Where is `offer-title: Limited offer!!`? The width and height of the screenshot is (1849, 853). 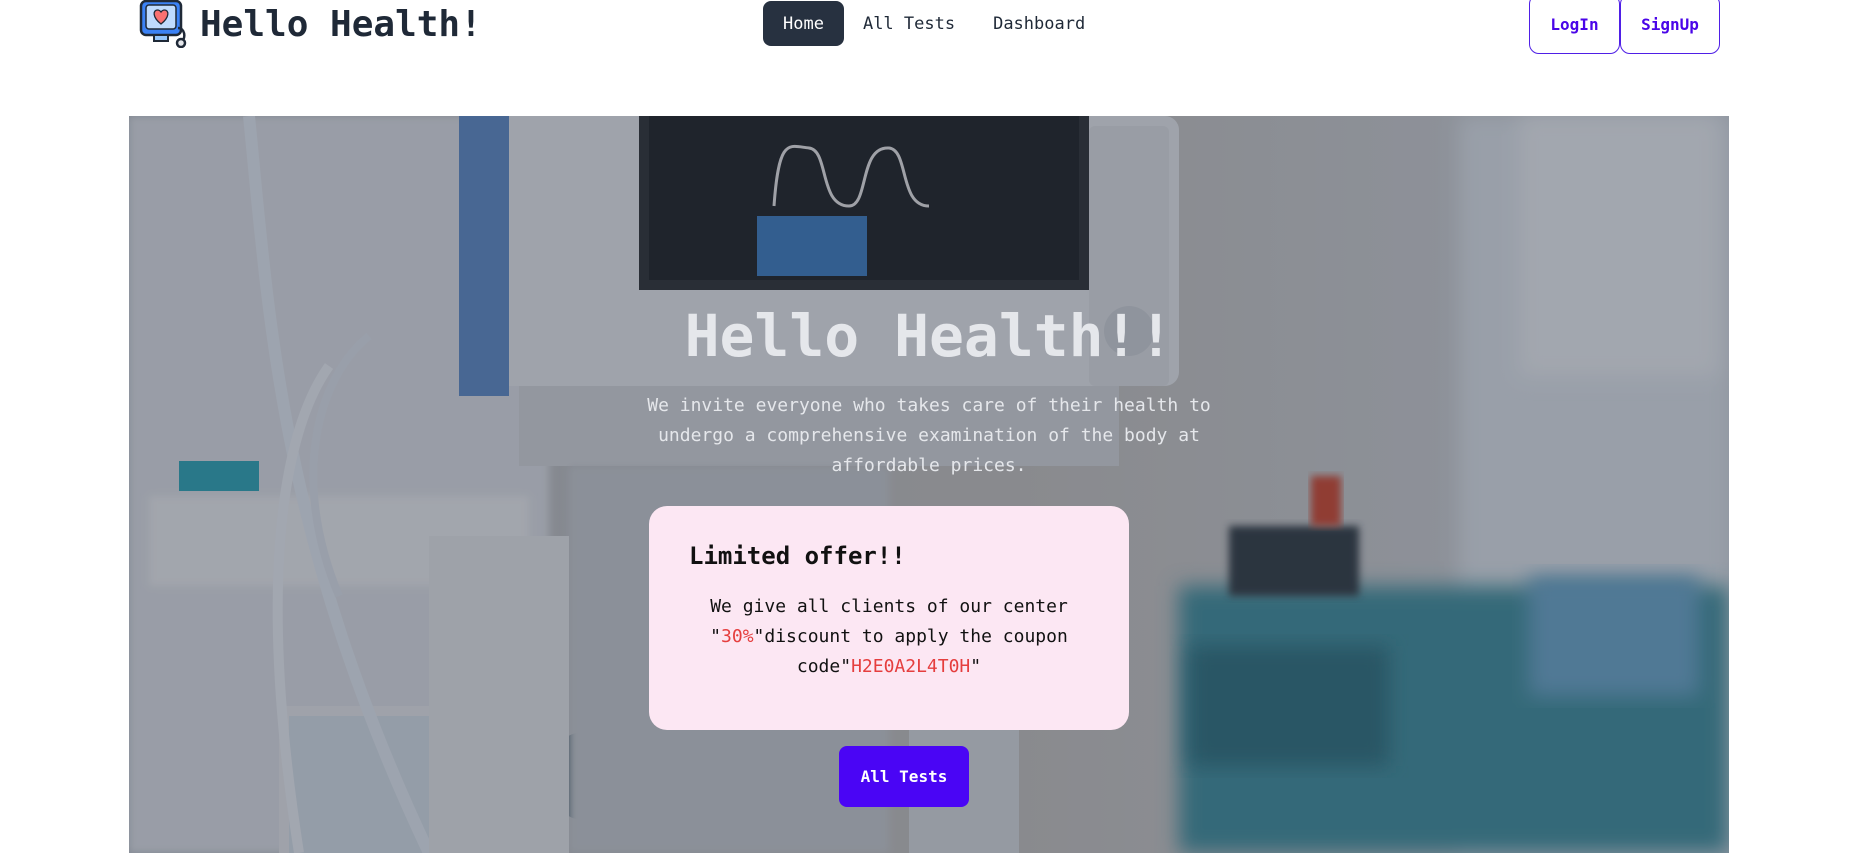
offer-title: Limited offer!! is located at coordinates (797, 556).